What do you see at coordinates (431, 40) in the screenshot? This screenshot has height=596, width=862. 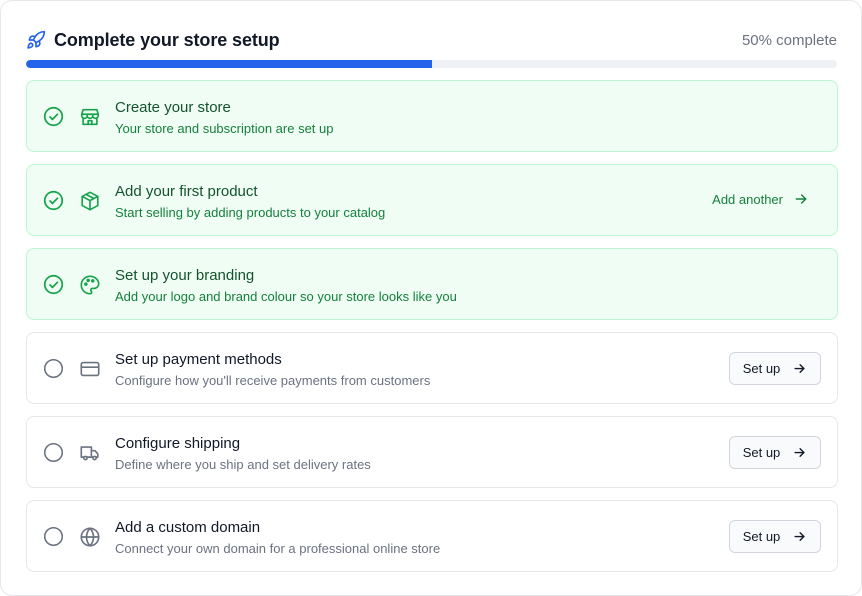 I see `setup-header: Complete your store setup 50% complete` at bounding box center [431, 40].